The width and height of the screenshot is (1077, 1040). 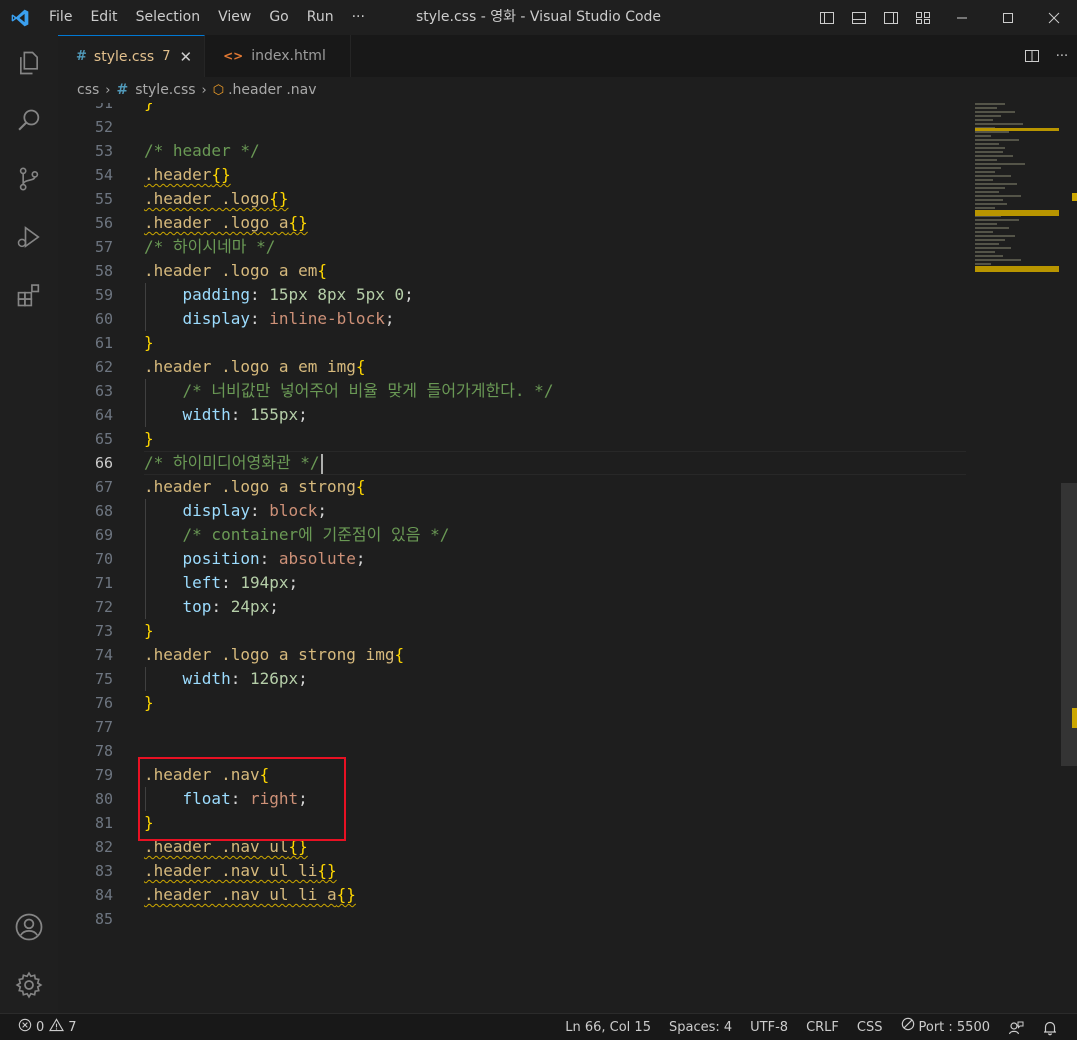 What do you see at coordinates (358, 17) in the screenshot?
I see `menu-more-icon: ···` at bounding box center [358, 17].